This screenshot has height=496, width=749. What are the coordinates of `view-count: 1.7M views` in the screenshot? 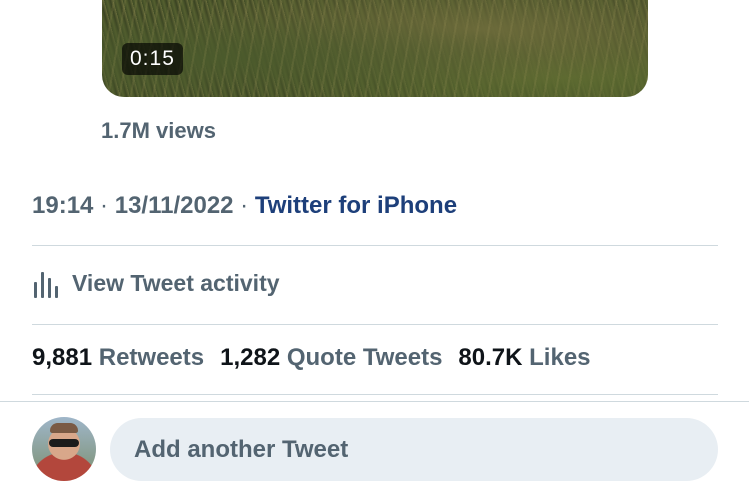 It's located at (158, 130).